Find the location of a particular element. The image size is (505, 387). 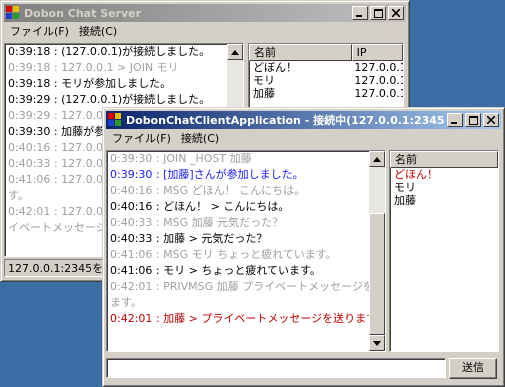

client-log-scrollbar is located at coordinates (377, 251).